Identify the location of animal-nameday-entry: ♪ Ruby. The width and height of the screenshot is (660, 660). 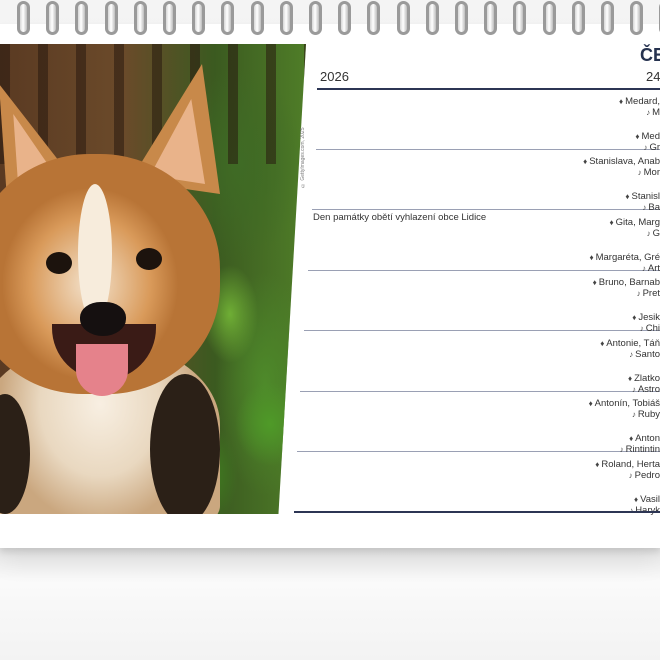
(646, 414).